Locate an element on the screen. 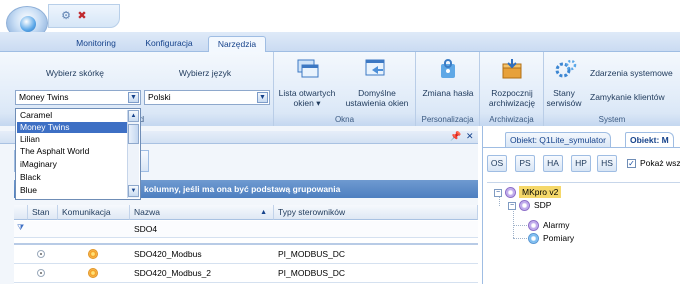  skin-option: iMaginary is located at coordinates (72, 164).